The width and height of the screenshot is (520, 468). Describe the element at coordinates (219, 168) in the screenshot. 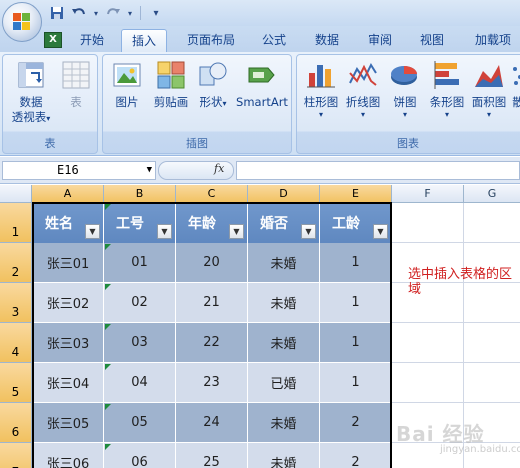

I see `insert-function-button: fx` at that location.